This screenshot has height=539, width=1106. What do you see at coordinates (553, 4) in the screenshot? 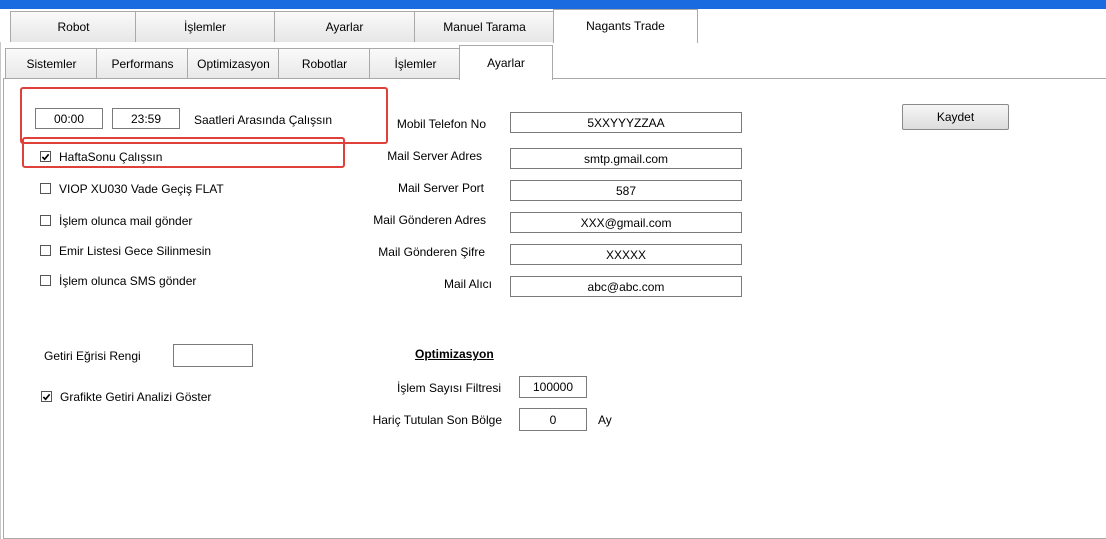
I see `window-top-bar` at bounding box center [553, 4].